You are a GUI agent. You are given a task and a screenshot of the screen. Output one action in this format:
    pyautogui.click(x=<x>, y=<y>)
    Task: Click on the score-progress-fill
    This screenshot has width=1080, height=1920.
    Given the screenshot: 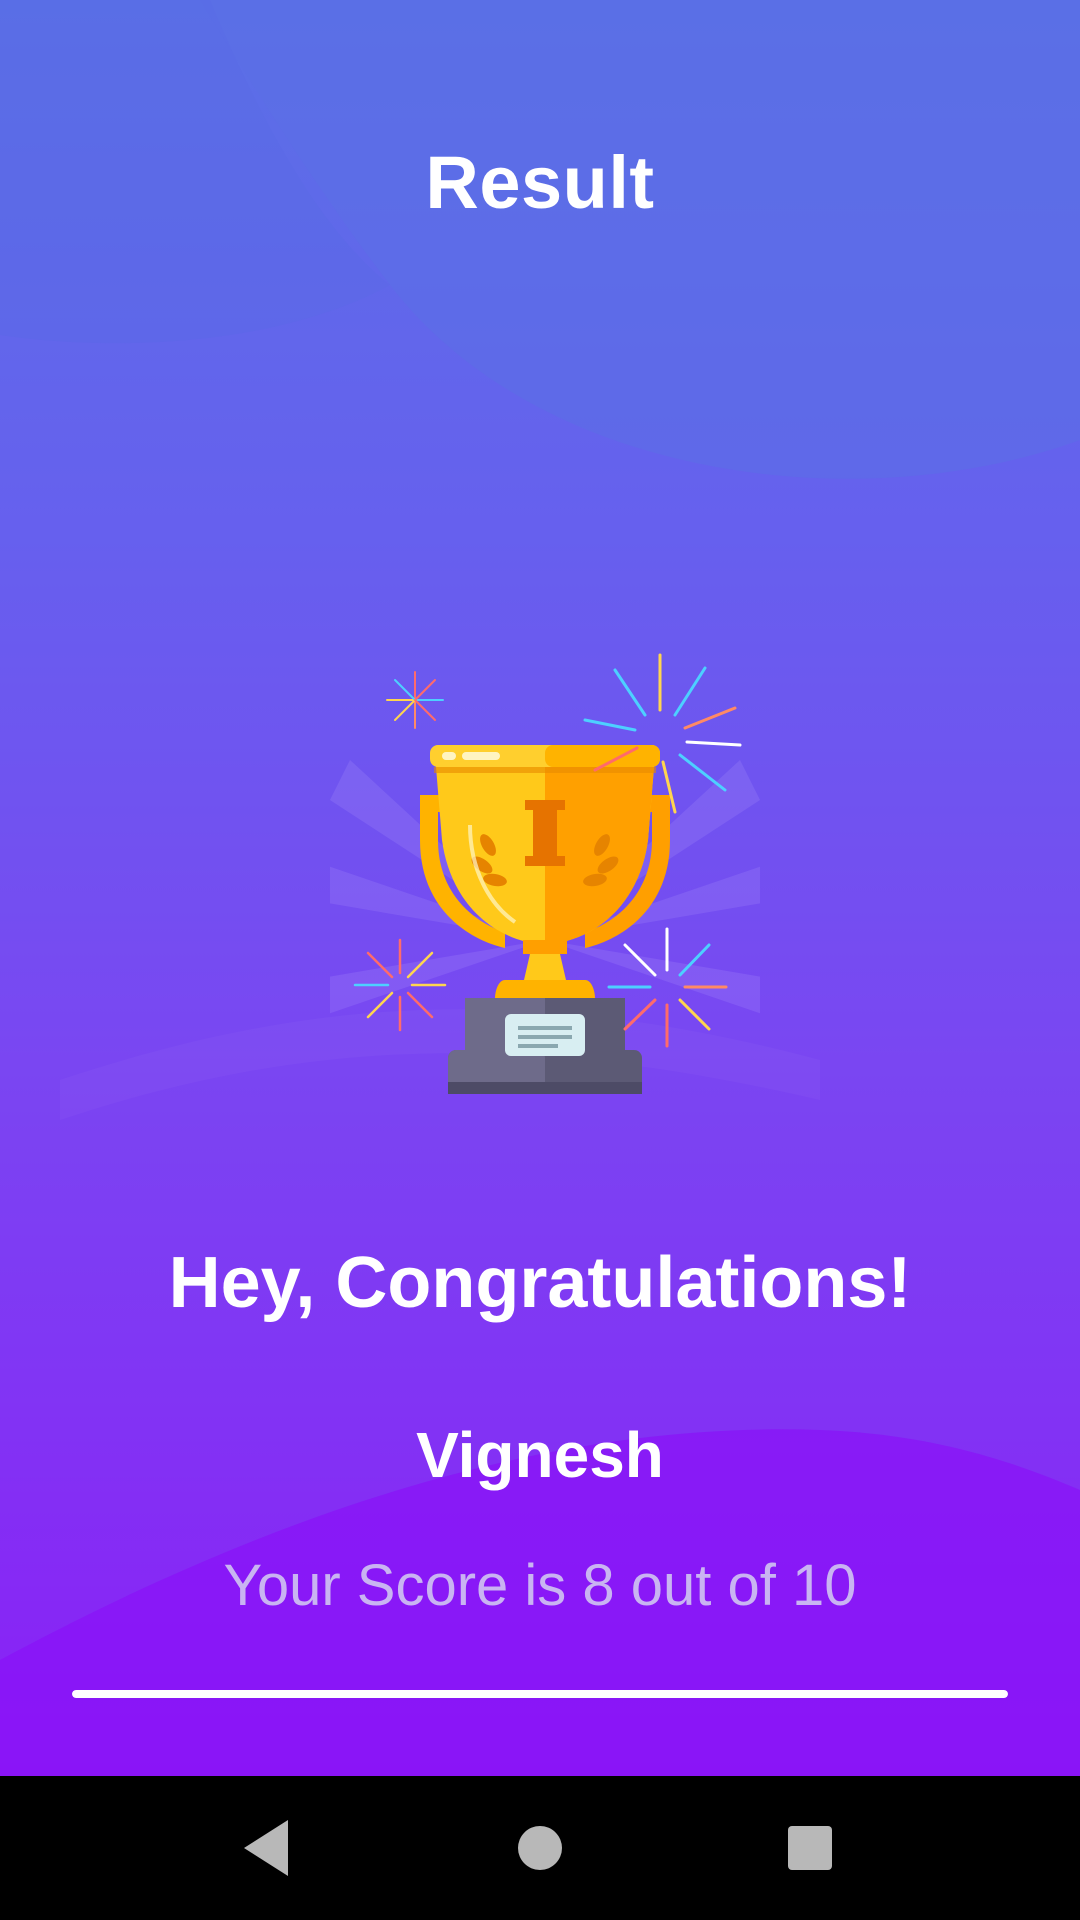 What is the action you would take?
    pyautogui.click(x=540, y=1694)
    